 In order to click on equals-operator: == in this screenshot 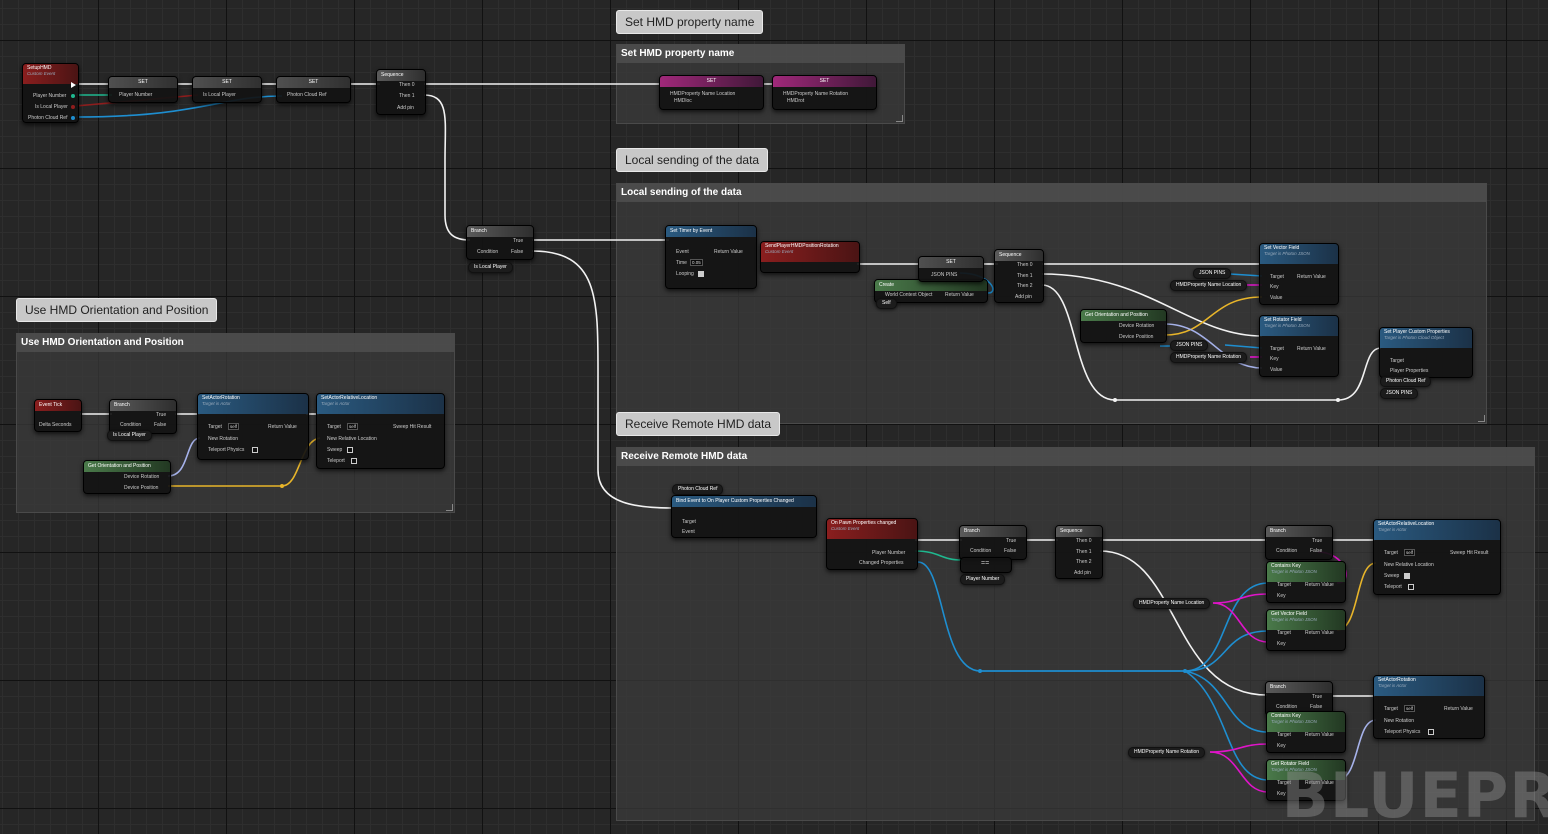, I will do `click(985, 563)`.